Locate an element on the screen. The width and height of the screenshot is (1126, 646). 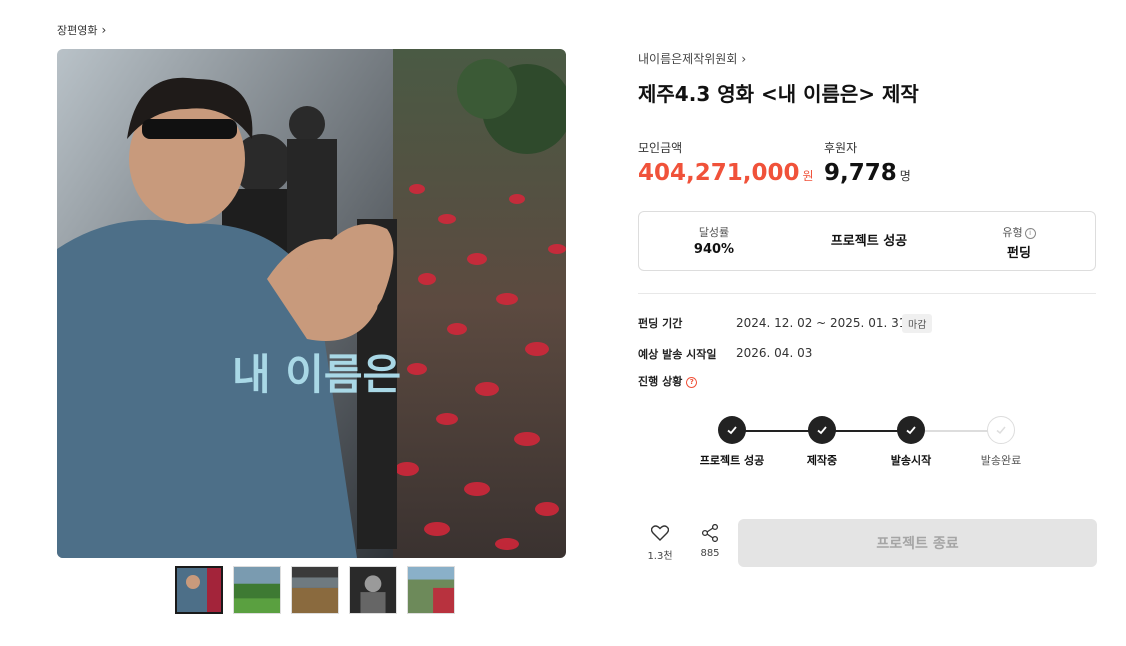
amount-number: 404,271,000 is located at coordinates (719, 173).